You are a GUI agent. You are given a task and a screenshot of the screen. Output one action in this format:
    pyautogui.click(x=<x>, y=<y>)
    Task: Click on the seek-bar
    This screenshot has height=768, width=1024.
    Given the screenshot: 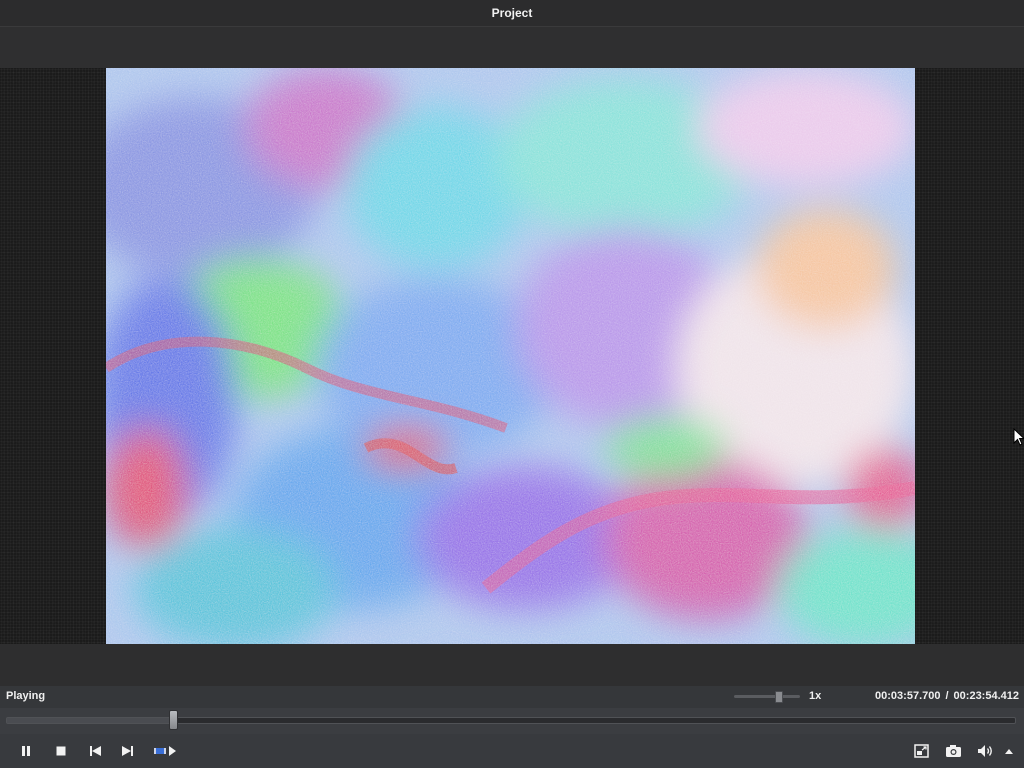 What is the action you would take?
    pyautogui.click(x=511, y=720)
    